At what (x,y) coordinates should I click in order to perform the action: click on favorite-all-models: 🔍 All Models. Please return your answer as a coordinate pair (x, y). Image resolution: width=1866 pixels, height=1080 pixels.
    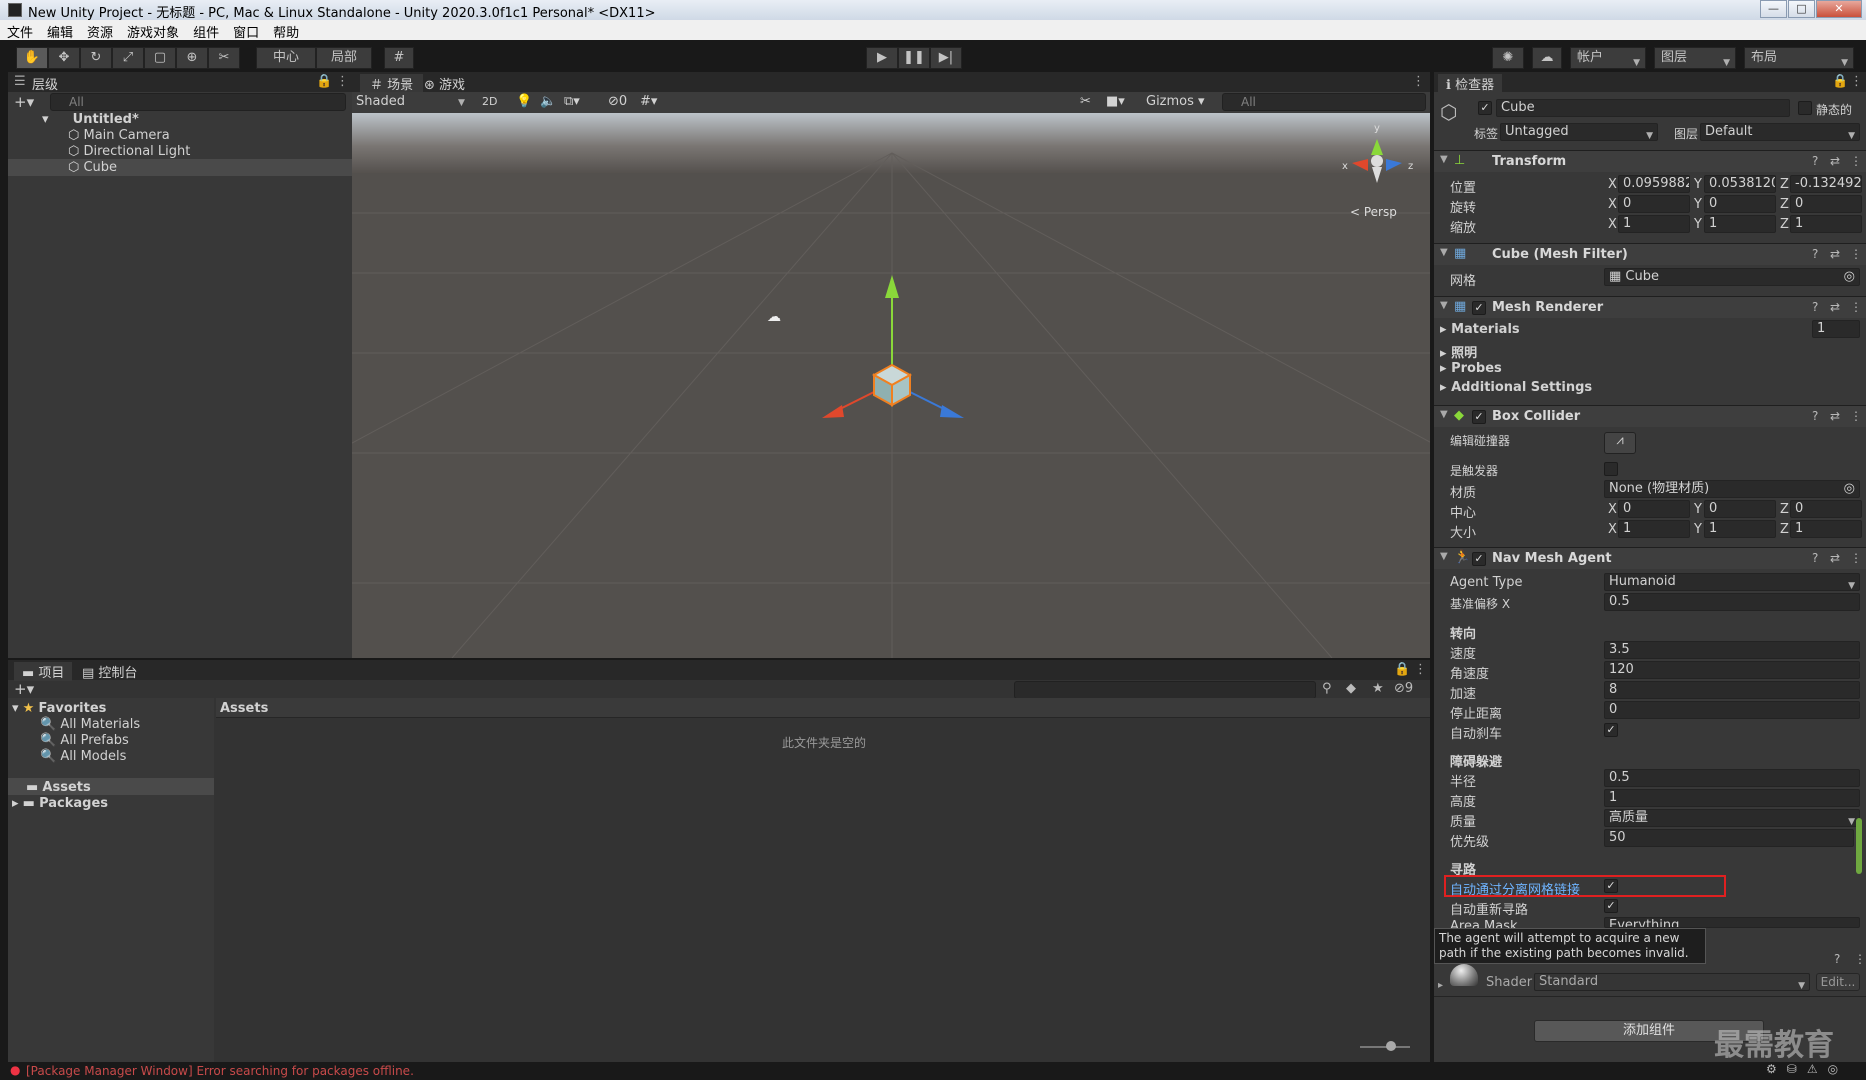
    Looking at the image, I should click on (83, 756).